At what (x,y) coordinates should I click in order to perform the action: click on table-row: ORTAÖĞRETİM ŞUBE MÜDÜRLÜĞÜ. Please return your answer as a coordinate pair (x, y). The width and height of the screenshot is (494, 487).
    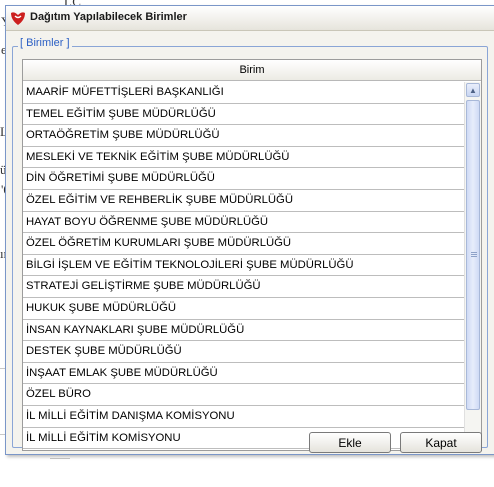
    Looking at the image, I should click on (243, 136).